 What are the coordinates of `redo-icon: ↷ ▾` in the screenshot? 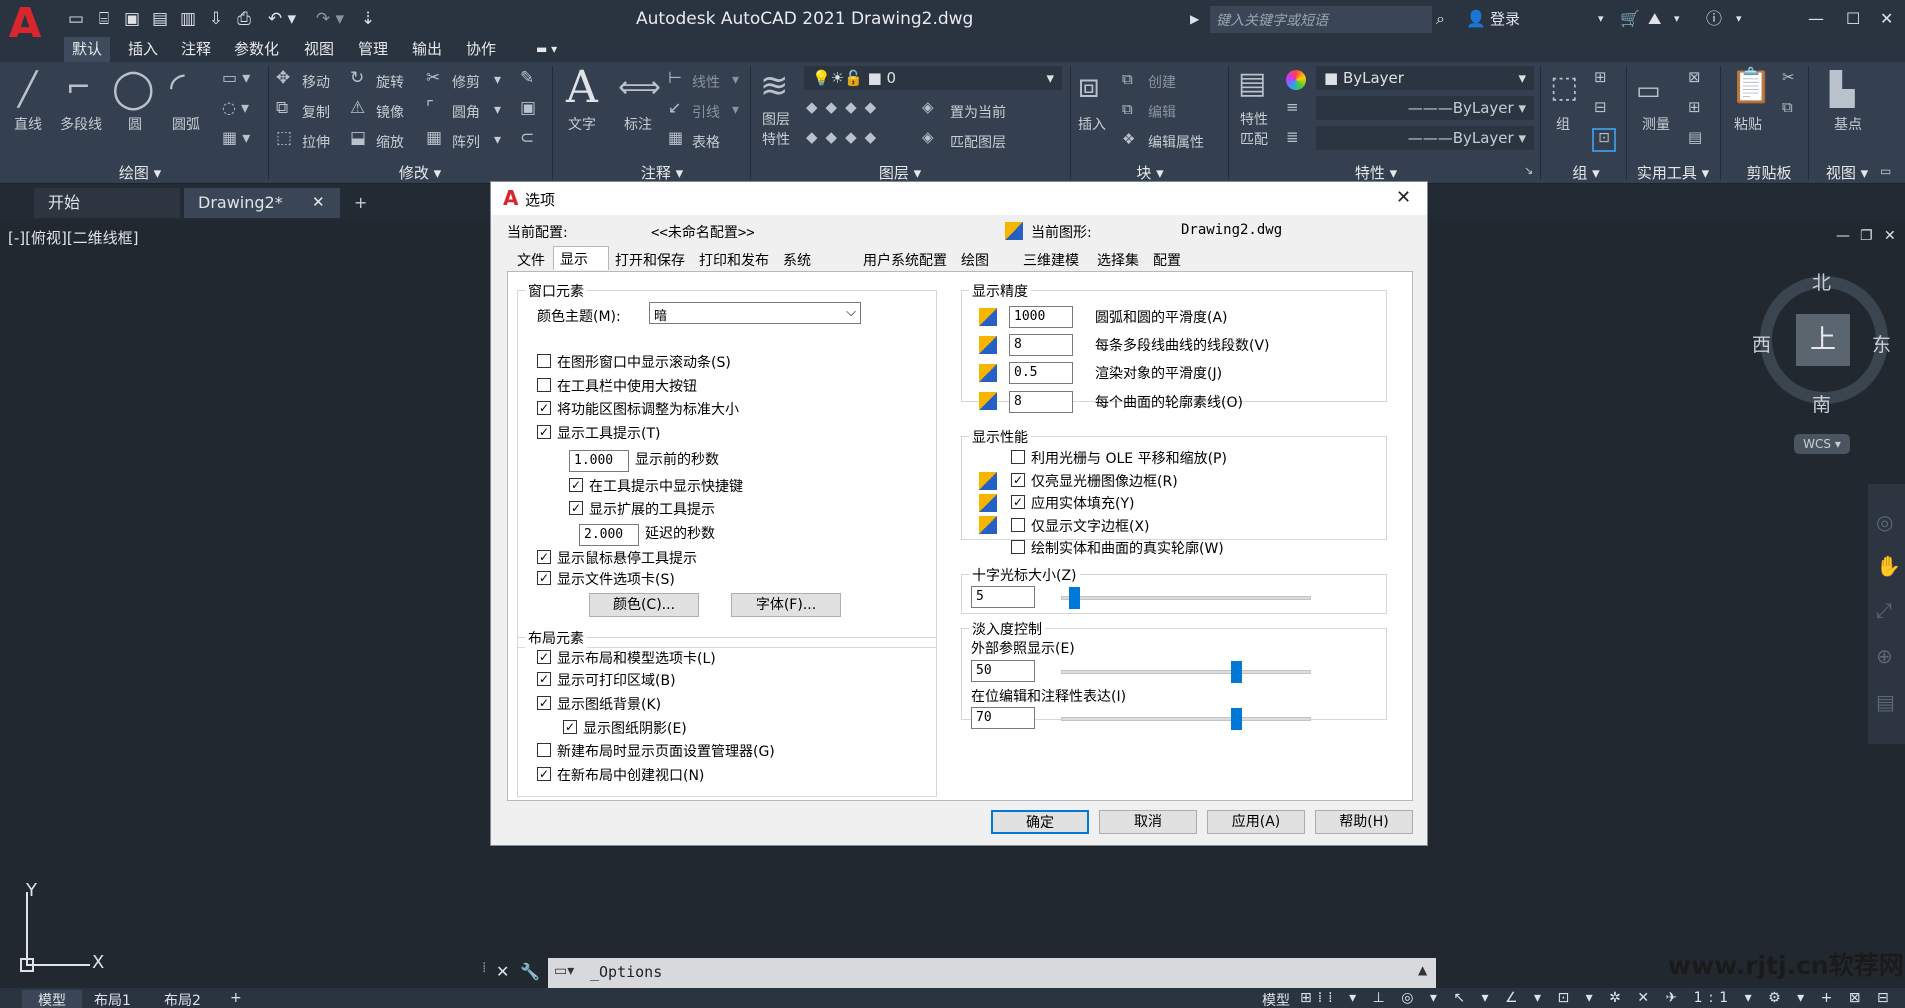 It's located at (330, 19).